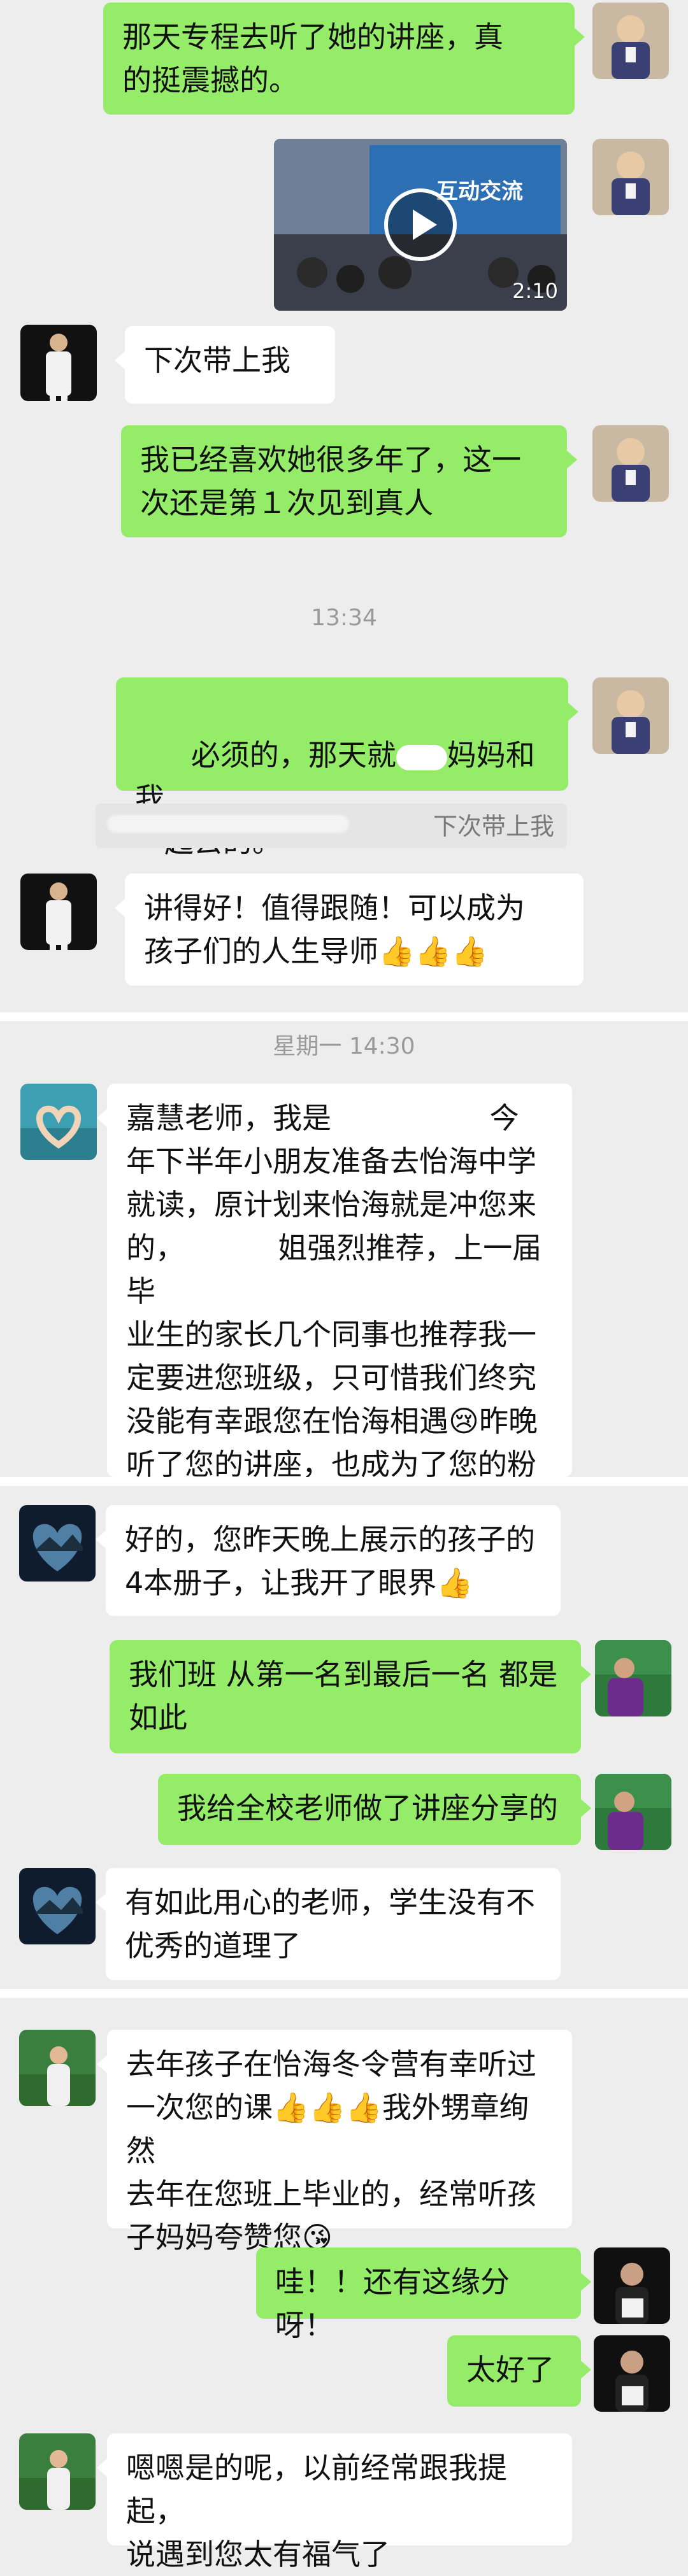  What do you see at coordinates (421, 757) in the screenshot?
I see `redaction-mark` at bounding box center [421, 757].